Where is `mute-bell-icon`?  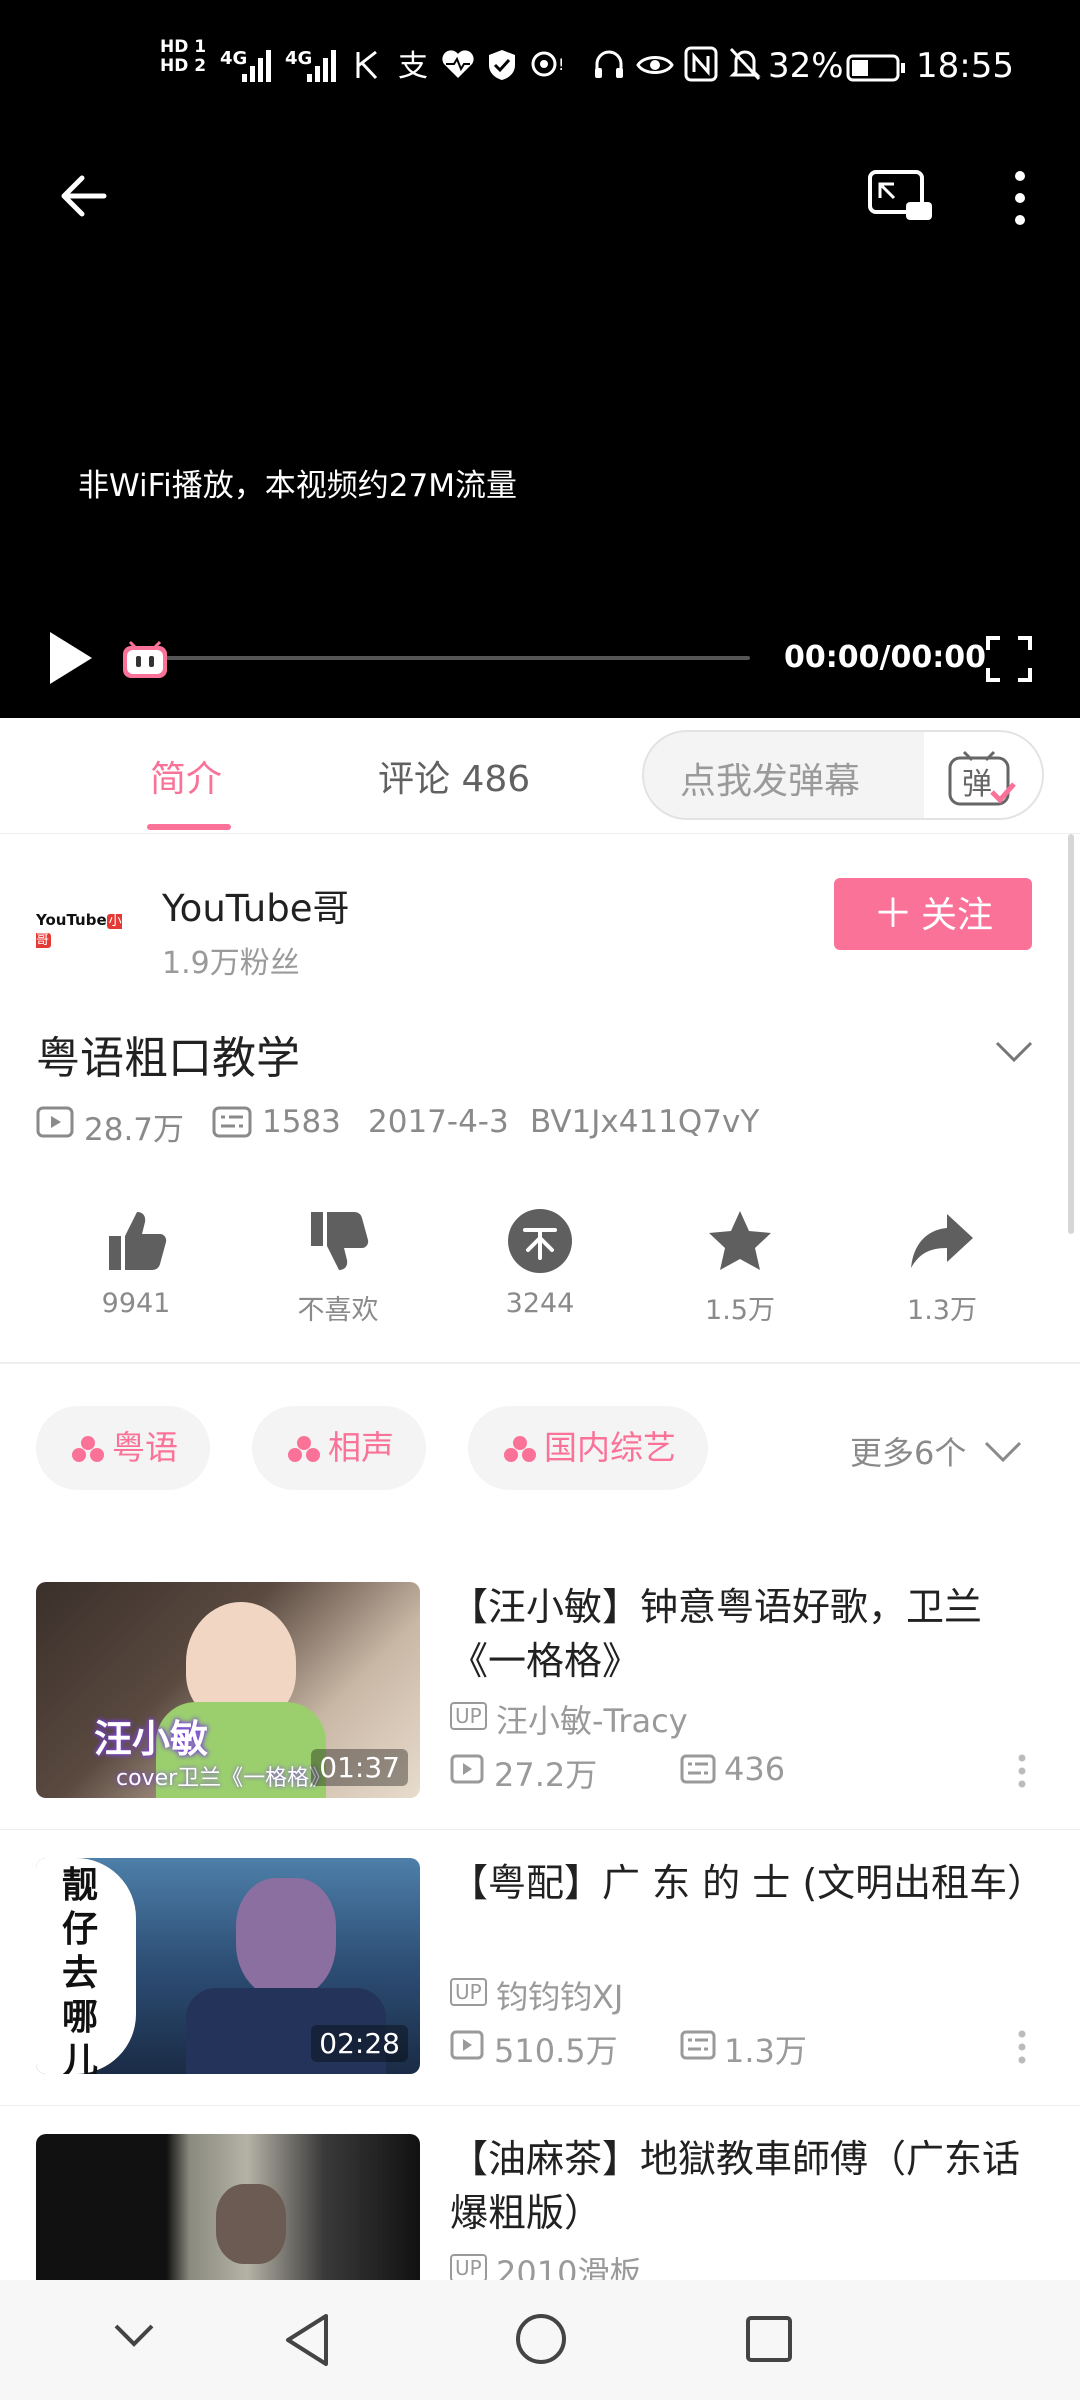 mute-bell-icon is located at coordinates (745, 64).